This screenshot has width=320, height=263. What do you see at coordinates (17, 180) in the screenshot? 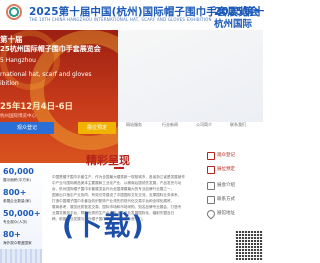
I see `stat-label: 展示面积(平方米)` at bounding box center [17, 180].